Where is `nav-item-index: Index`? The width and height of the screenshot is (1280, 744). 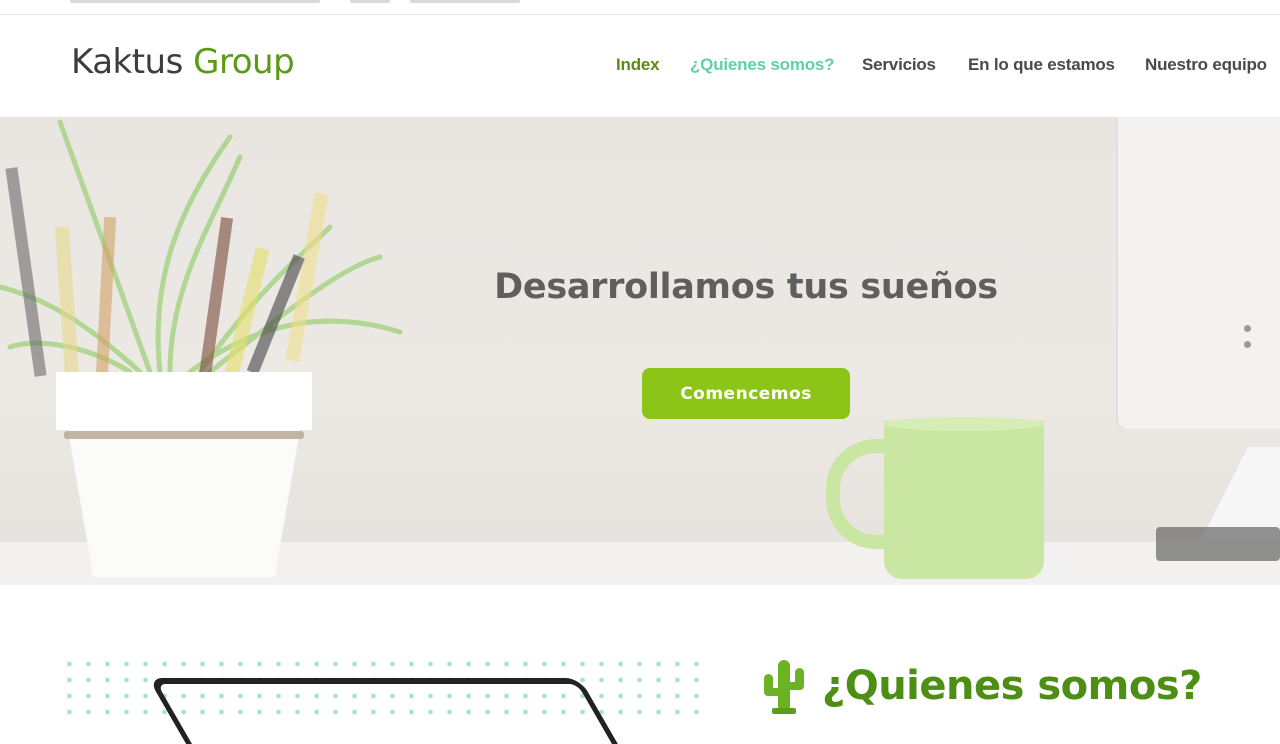 nav-item-index: Index is located at coordinates (638, 65).